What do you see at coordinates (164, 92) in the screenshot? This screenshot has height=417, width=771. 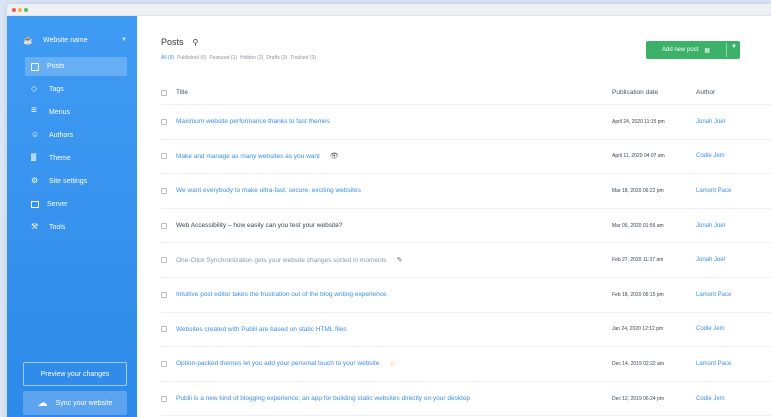 I see `select-all-checkbox` at bounding box center [164, 92].